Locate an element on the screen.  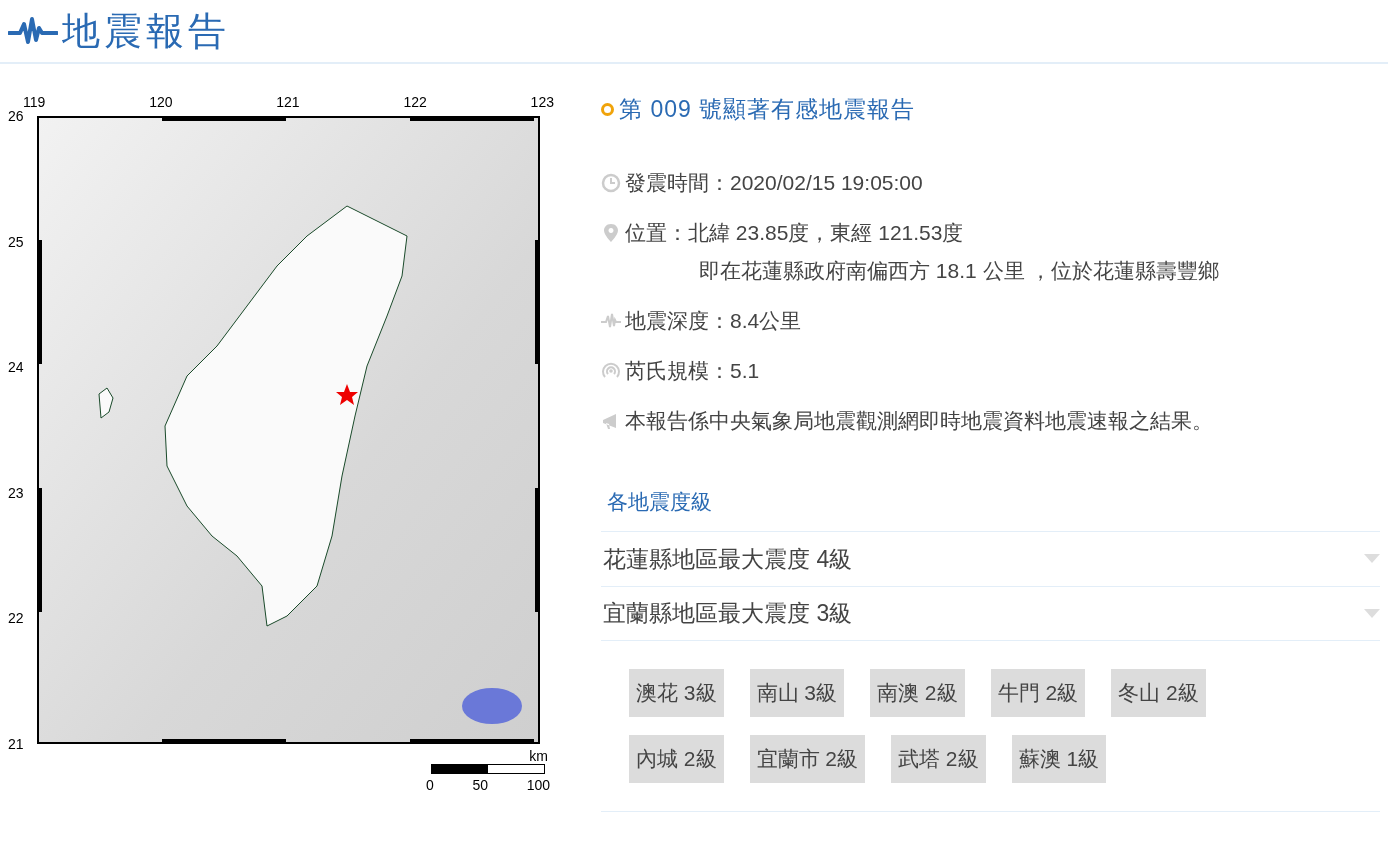
longitude-label: 123 is located at coordinates (542, 103).